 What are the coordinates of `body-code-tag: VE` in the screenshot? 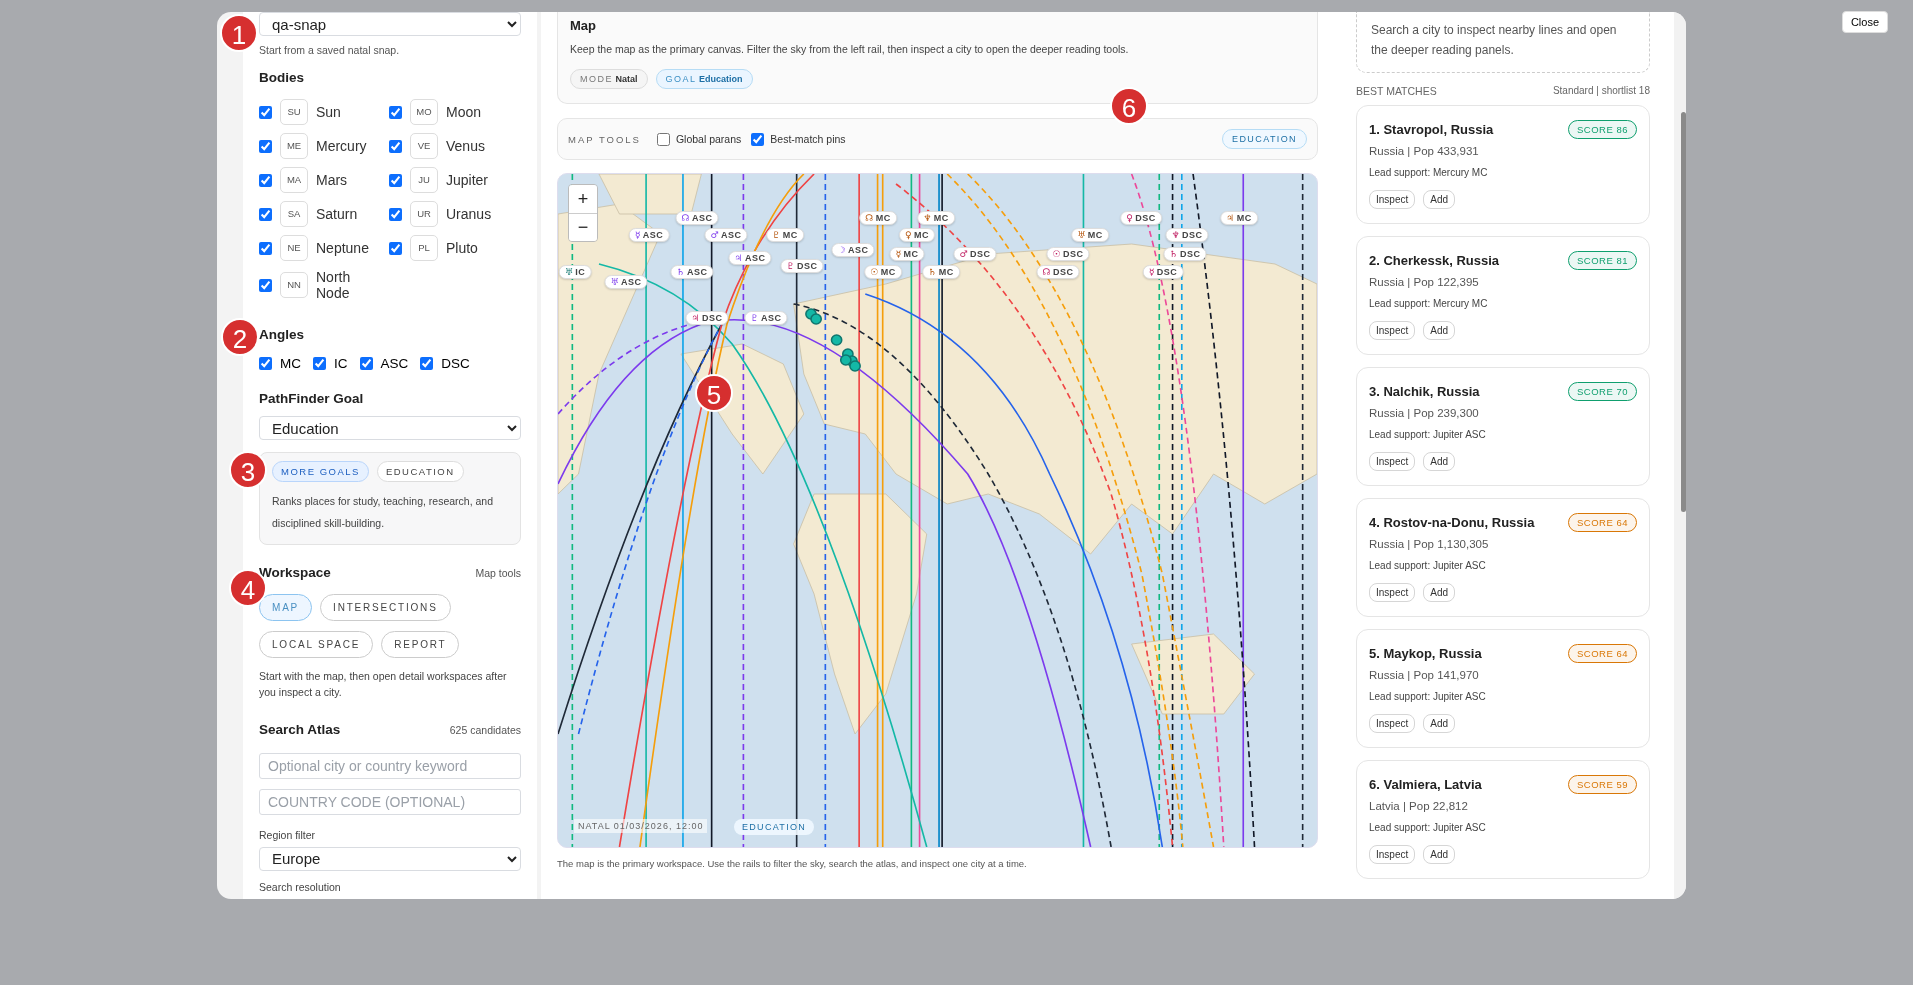 It's located at (424, 146).